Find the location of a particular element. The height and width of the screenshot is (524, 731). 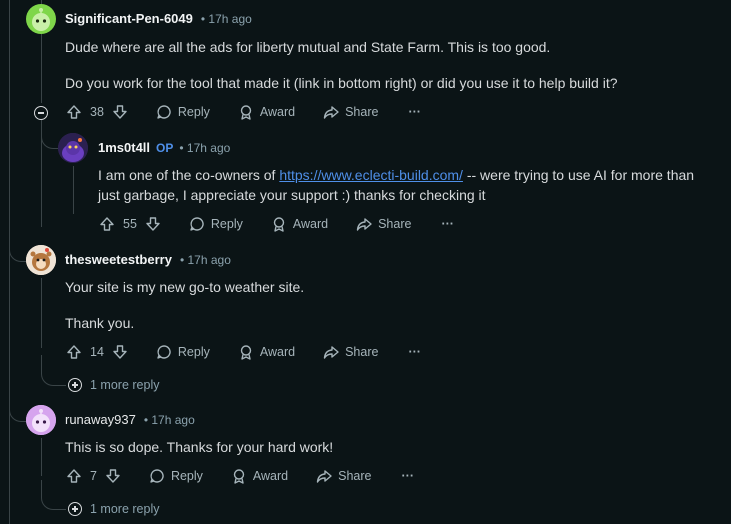

vote-group: 55 is located at coordinates (130, 224).